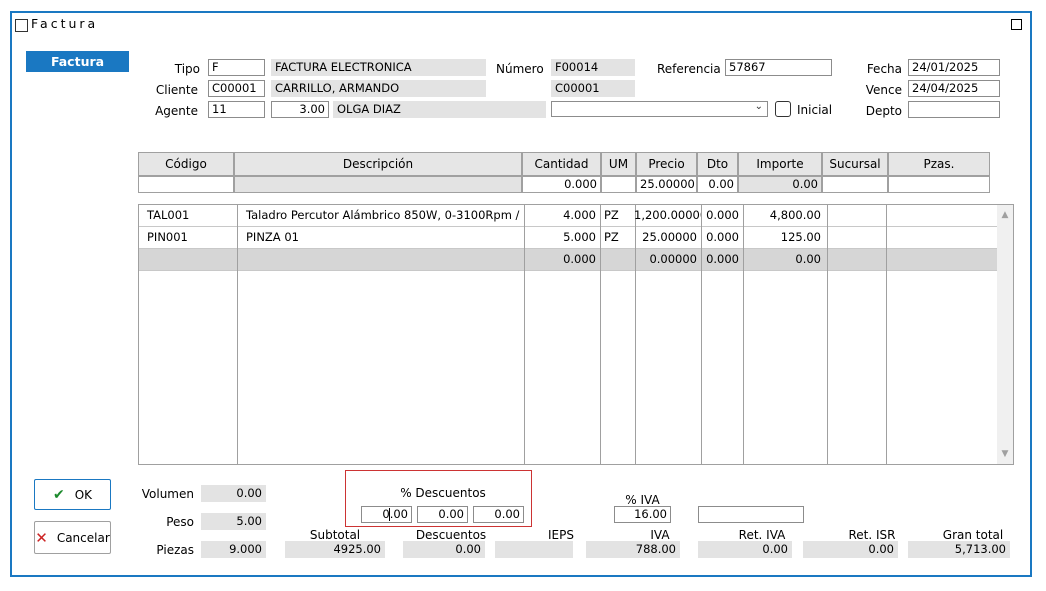 This screenshot has height=591, width=1046. Describe the element at coordinates (236, 67) in the screenshot. I see `tipo-code-input: F` at that location.